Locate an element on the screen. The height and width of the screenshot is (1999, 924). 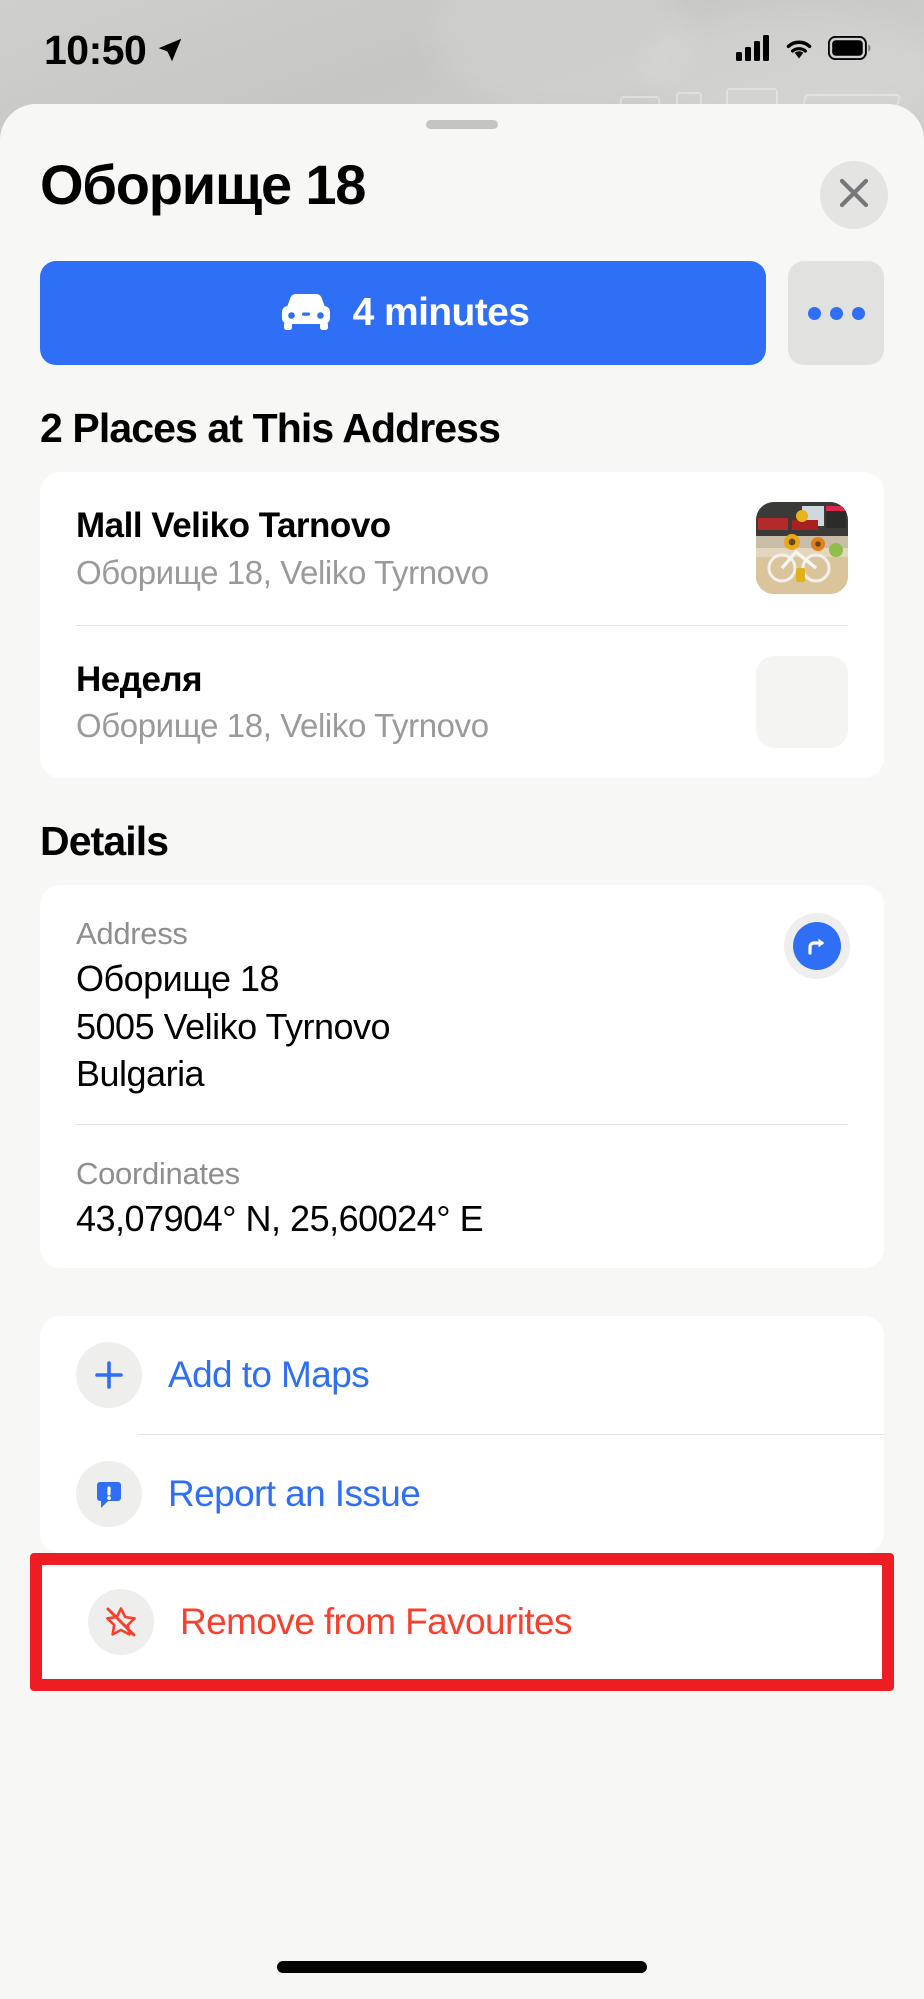
more-options-button is located at coordinates (836, 313).